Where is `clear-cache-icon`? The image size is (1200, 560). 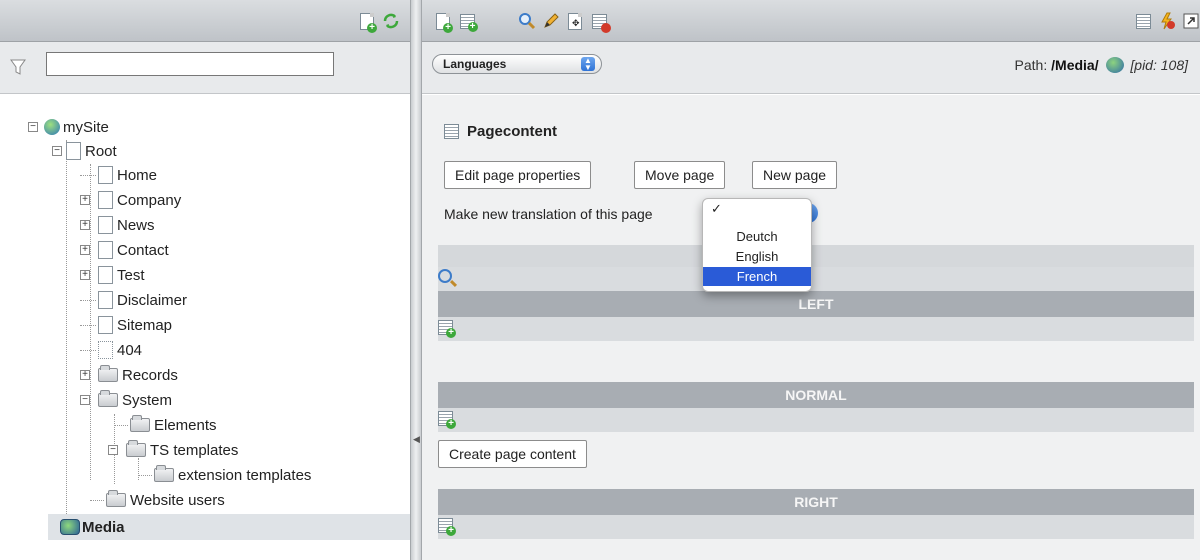 clear-cache-icon is located at coordinates (1167, 21).